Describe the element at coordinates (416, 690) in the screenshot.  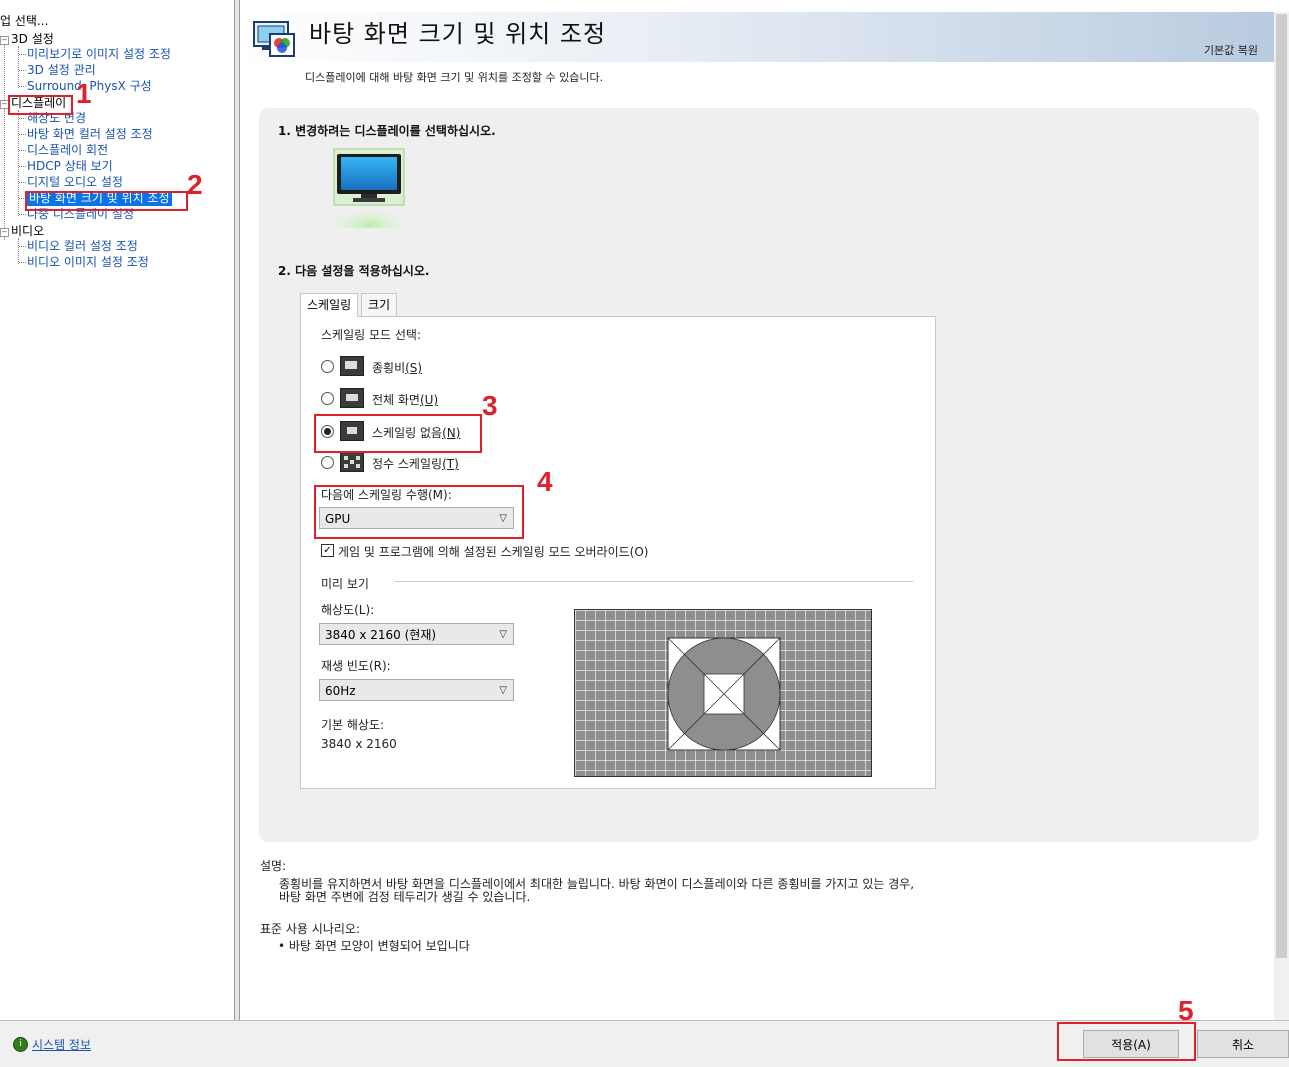
I see `refresh-rate-select: 60Hz ▽` at that location.